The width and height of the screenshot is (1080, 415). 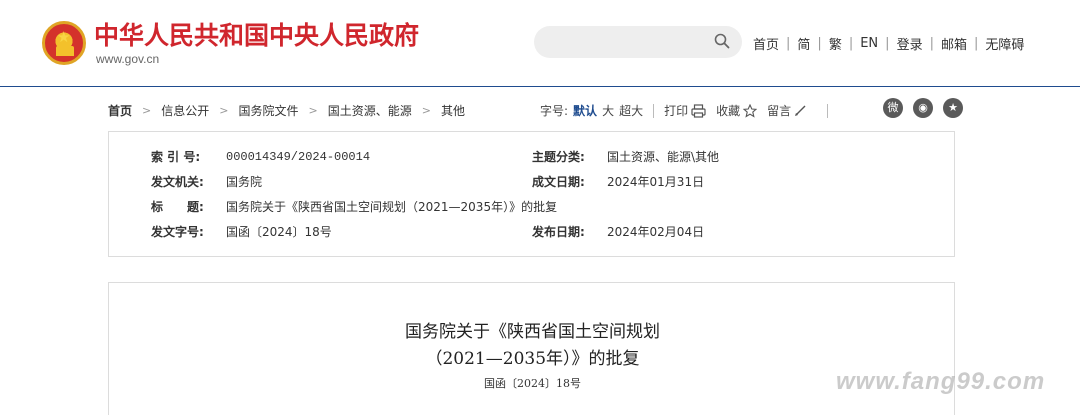 I want to click on link-traditional: 繁, so click(x=835, y=43).